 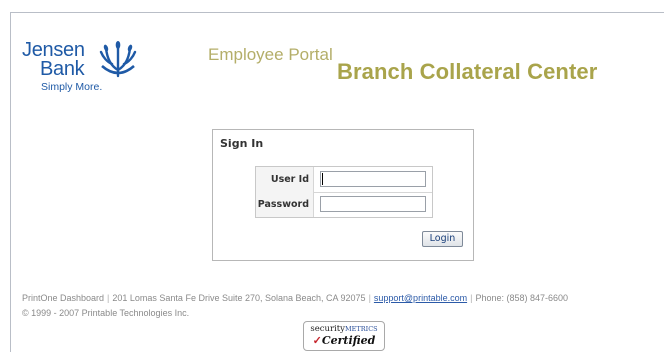 I want to click on badge-certified-text: Certified, so click(x=348, y=340).